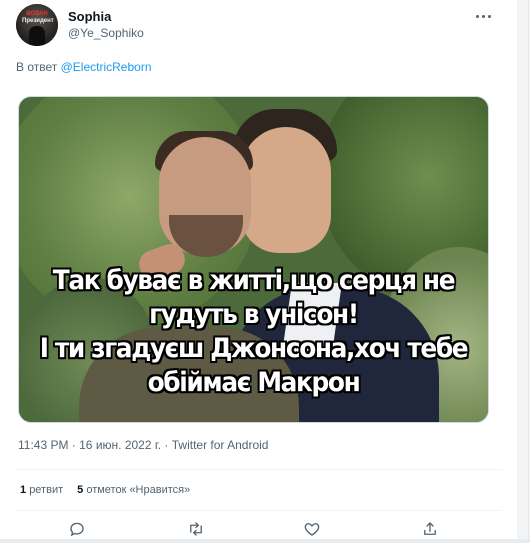 The image size is (530, 543). I want to click on author-handle: @Ye_Sophiko, so click(106, 33).